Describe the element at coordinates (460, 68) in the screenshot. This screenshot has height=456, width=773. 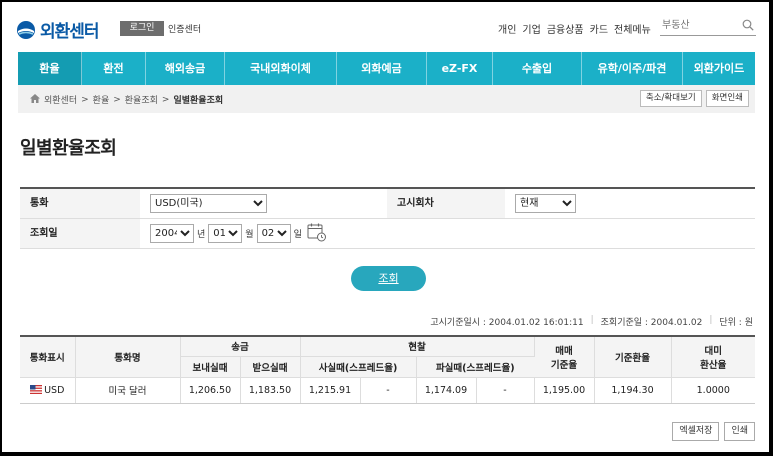
I see `nav-item: eZ-FX` at that location.